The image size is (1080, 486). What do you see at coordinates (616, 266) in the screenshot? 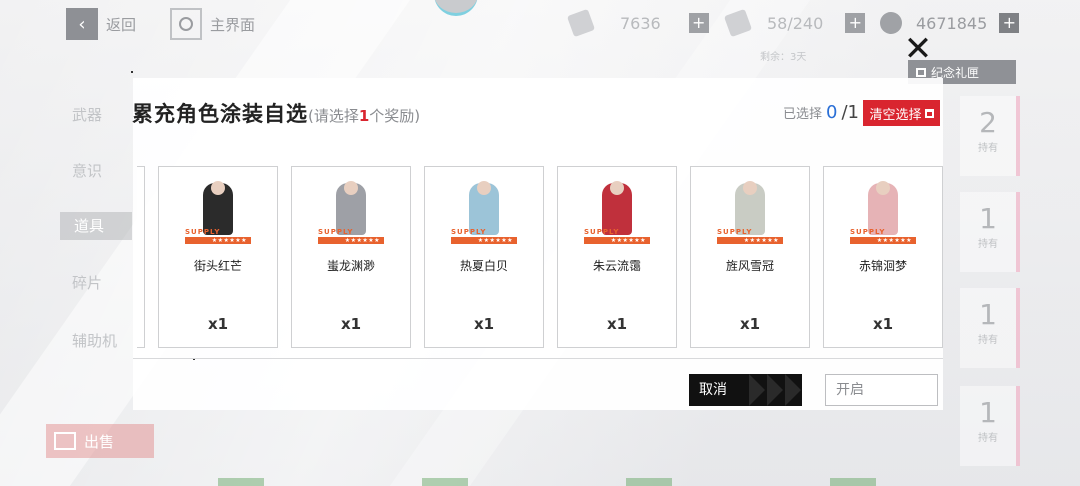
I see `reward-name: 朱云流霭` at bounding box center [616, 266].